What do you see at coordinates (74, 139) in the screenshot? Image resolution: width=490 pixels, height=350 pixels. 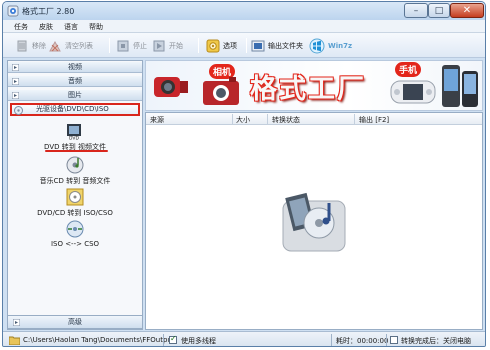 I see `svg-text: DVD` at bounding box center [74, 139].